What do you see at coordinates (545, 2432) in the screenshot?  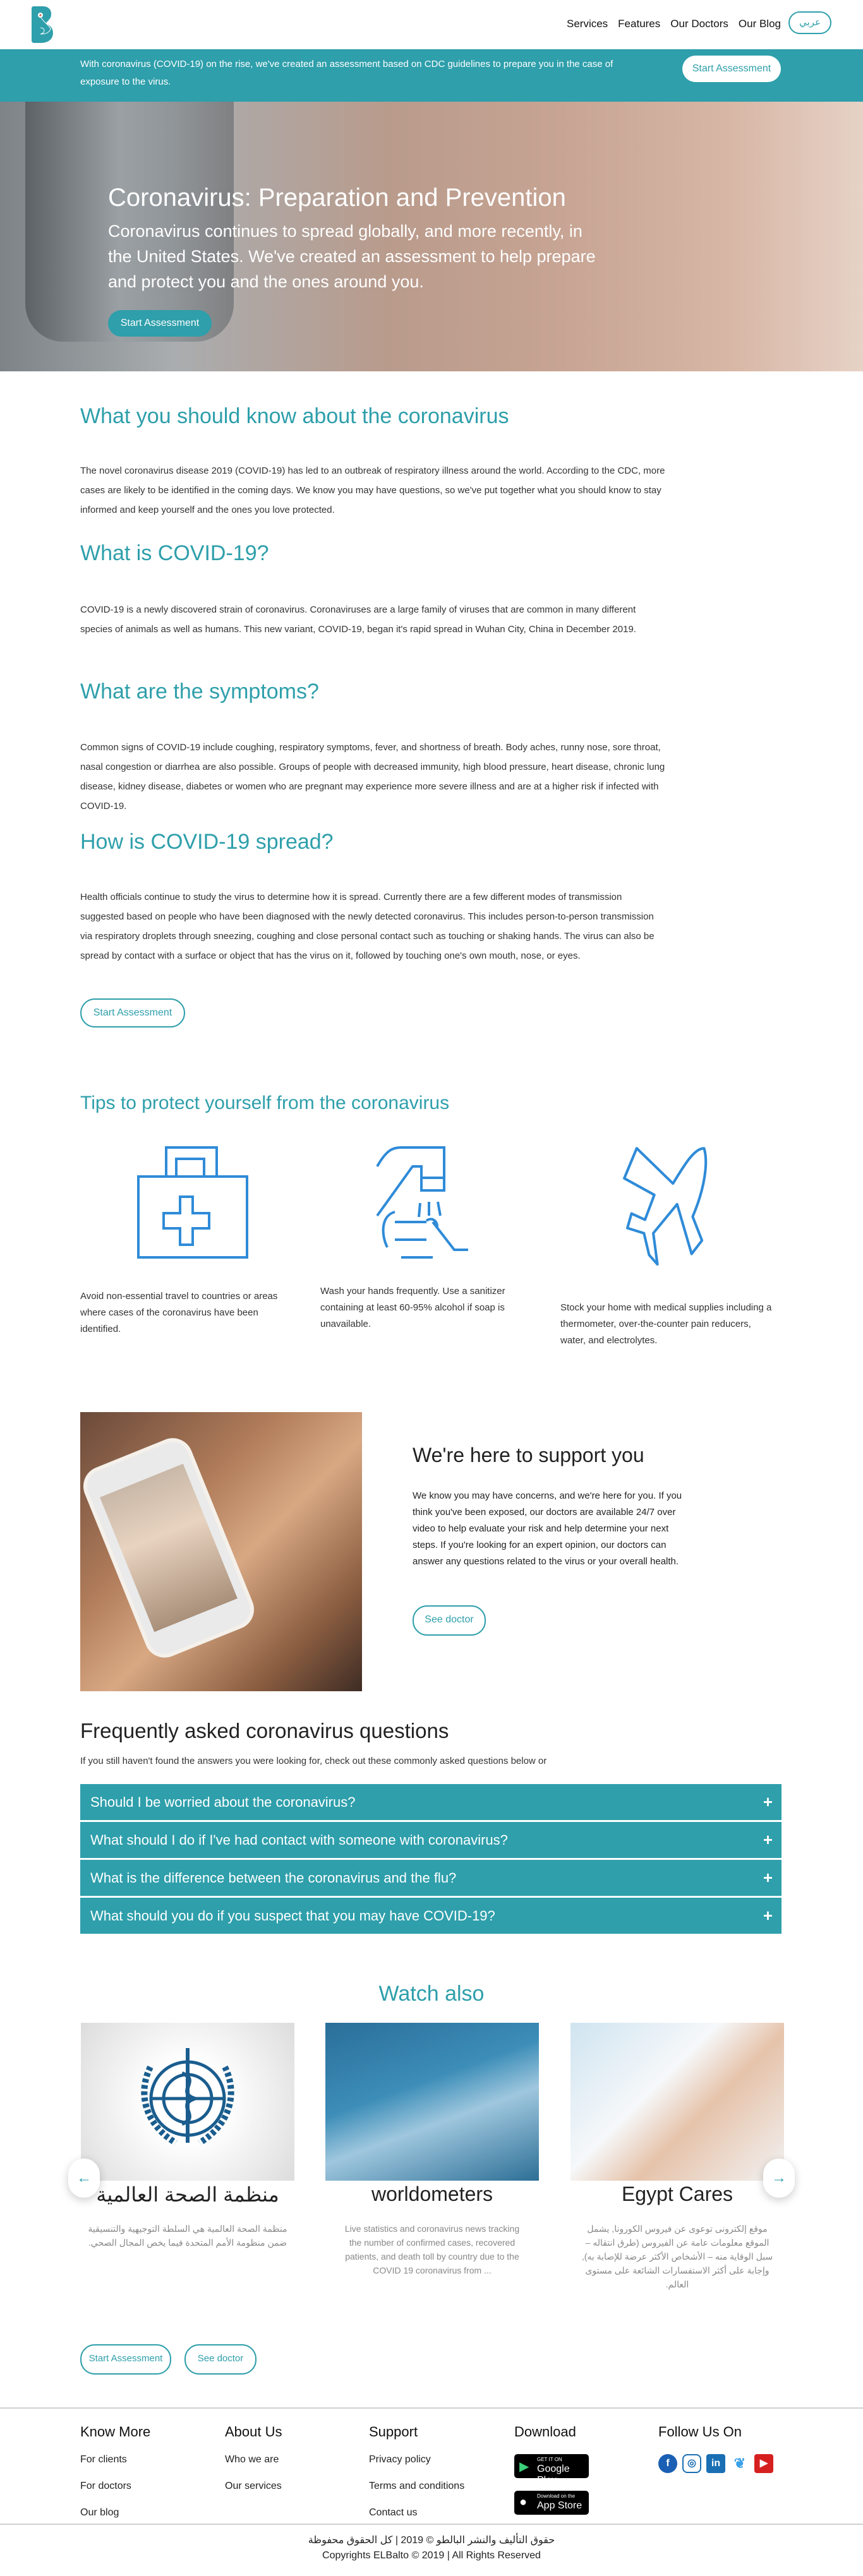 I see `footer-heading: Download` at bounding box center [545, 2432].